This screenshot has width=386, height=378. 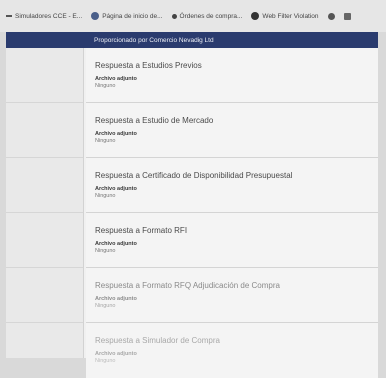 I want to click on gear-icon, so click(x=331, y=16).